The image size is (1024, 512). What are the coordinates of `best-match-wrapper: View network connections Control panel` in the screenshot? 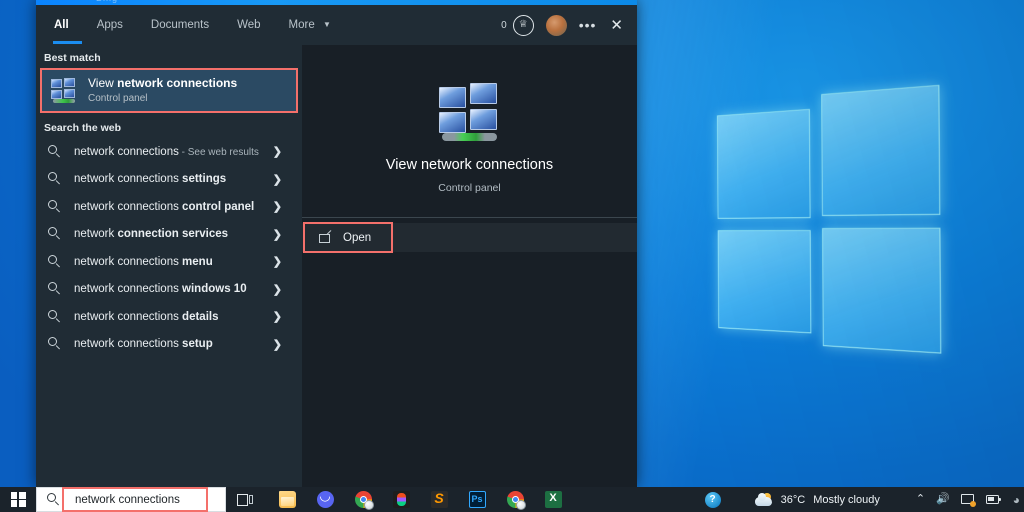 It's located at (169, 90).